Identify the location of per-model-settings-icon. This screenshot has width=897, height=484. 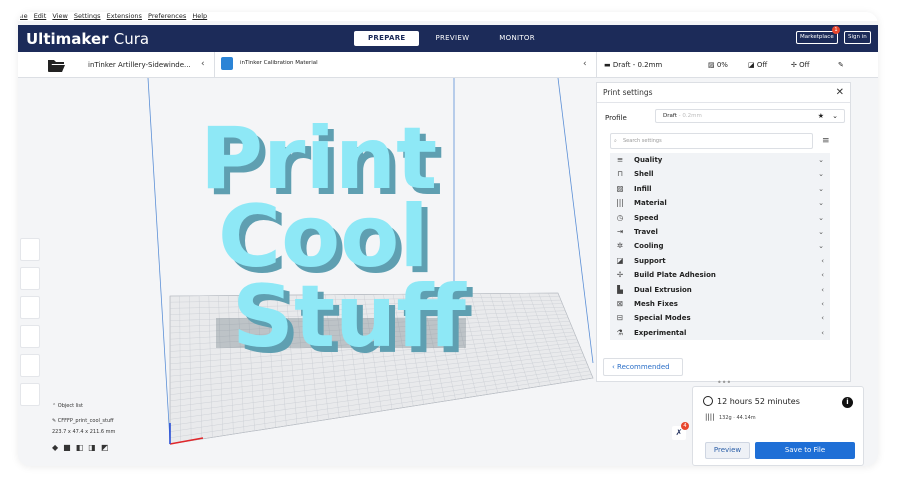
(30, 365).